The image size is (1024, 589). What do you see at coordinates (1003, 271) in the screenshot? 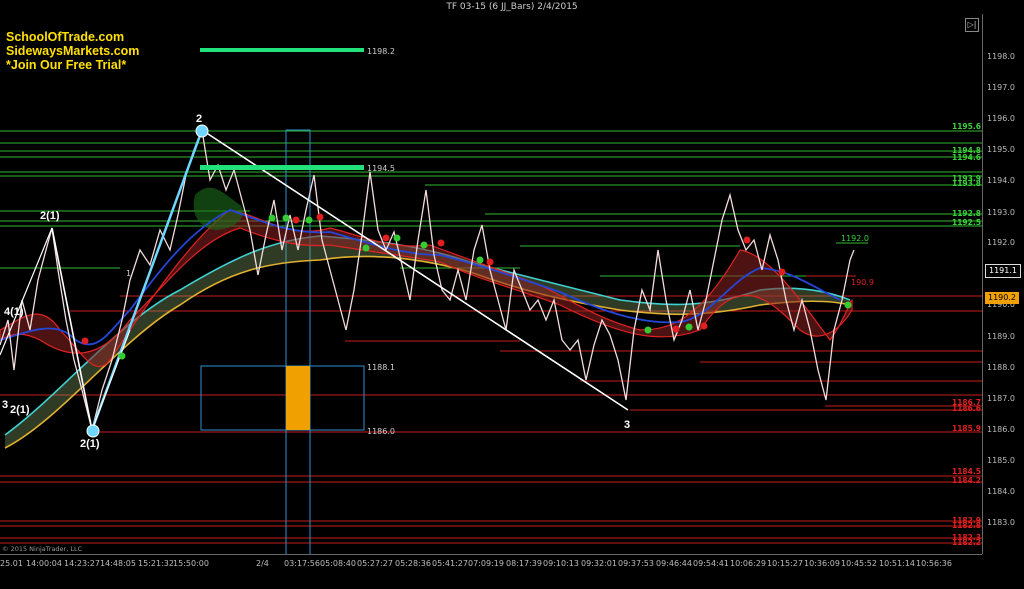
I see `current-price-tag: 1191.1` at bounding box center [1003, 271].